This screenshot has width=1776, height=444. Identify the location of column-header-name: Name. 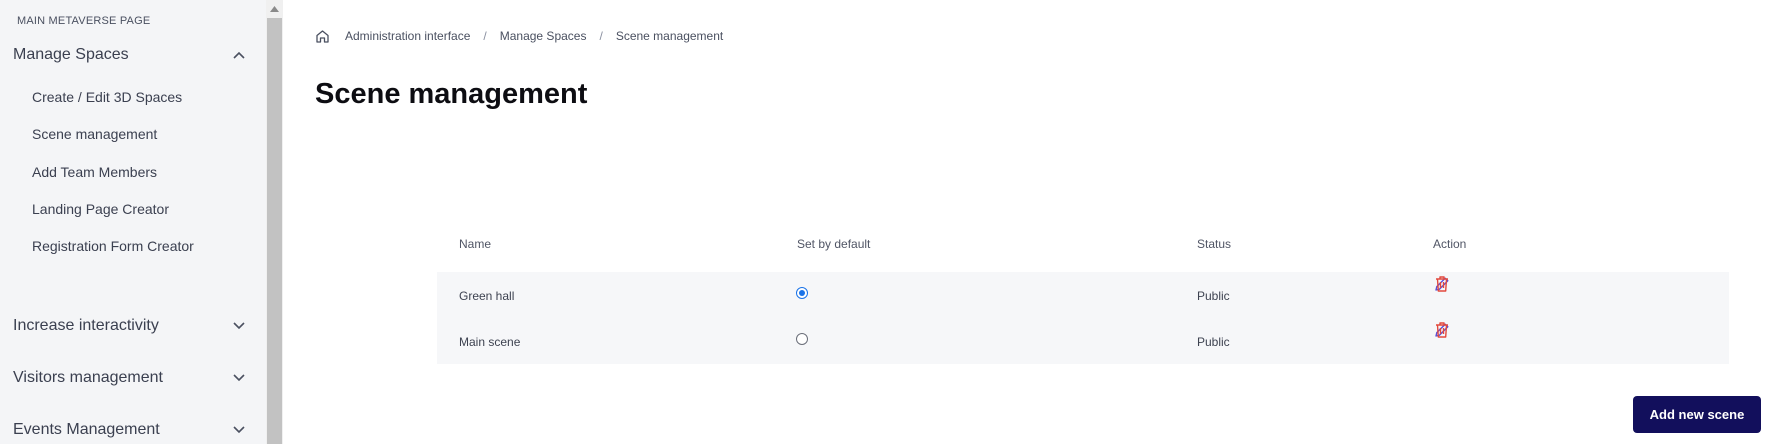
(475, 244).